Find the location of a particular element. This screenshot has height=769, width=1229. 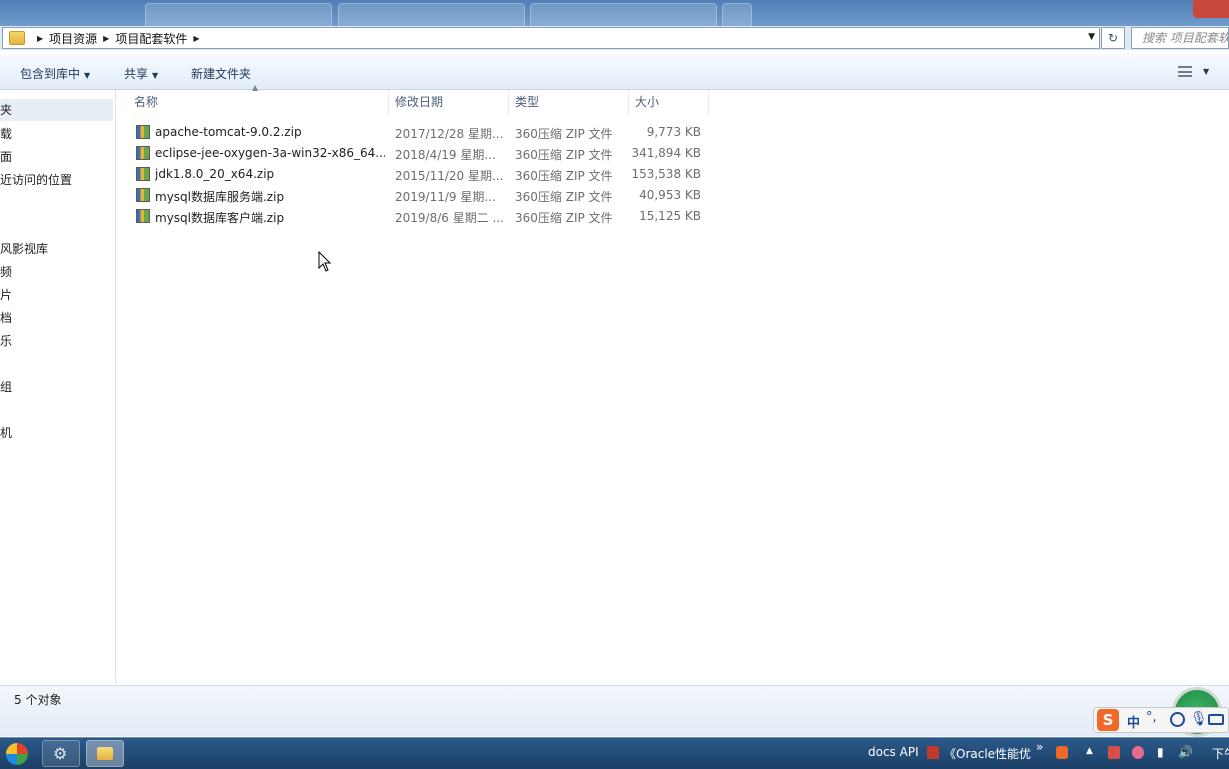

network-warning-icon is located at coordinates (1114, 752).